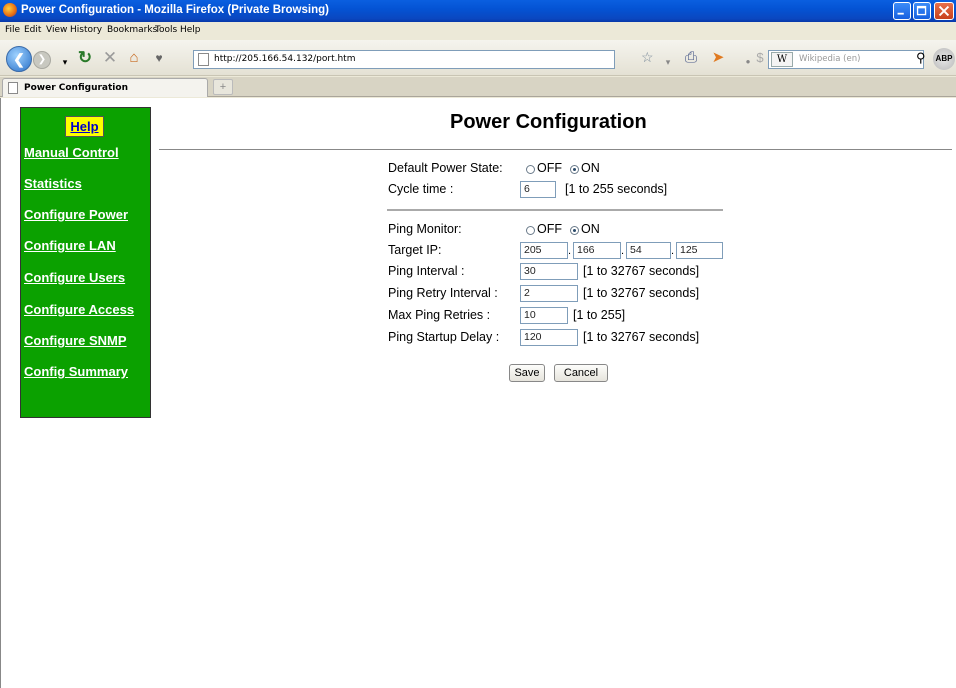  I want to click on ping-startup-delay-label: Ping Startup Delay :, so click(444, 337).